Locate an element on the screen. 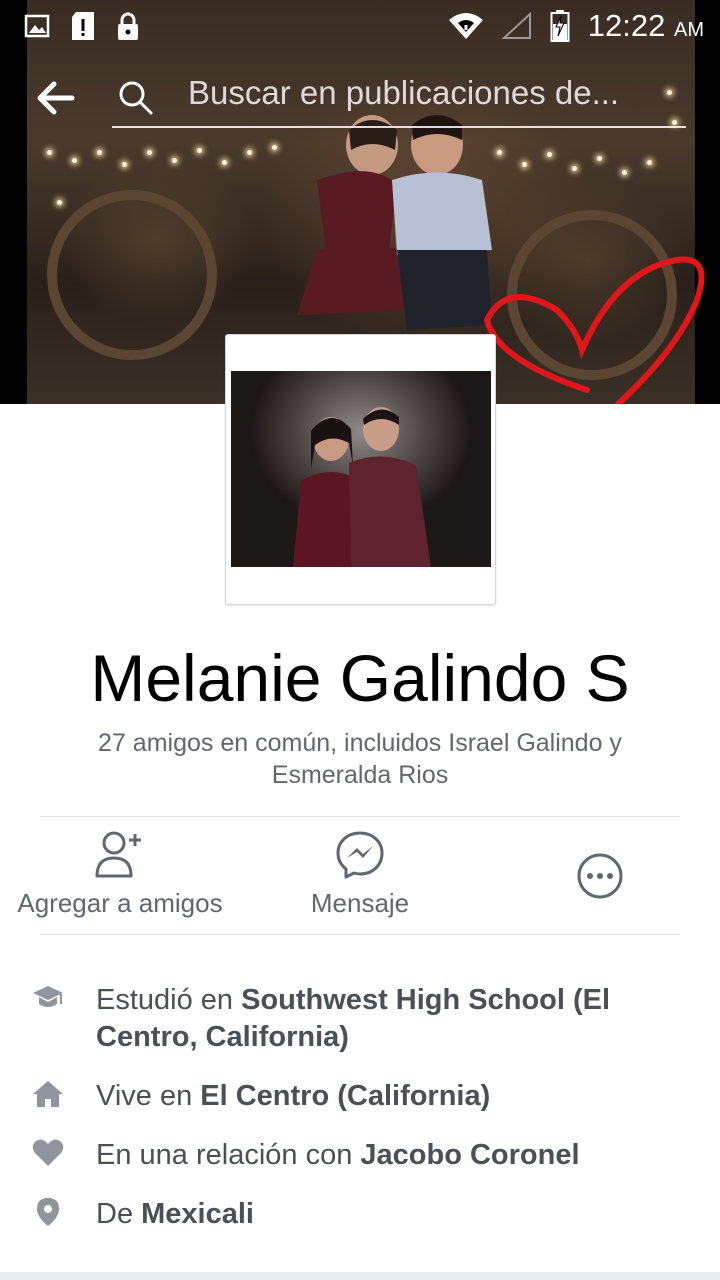 Image resolution: width=720 pixels, height=1280 pixels. signal-icon is located at coordinates (516, 25).